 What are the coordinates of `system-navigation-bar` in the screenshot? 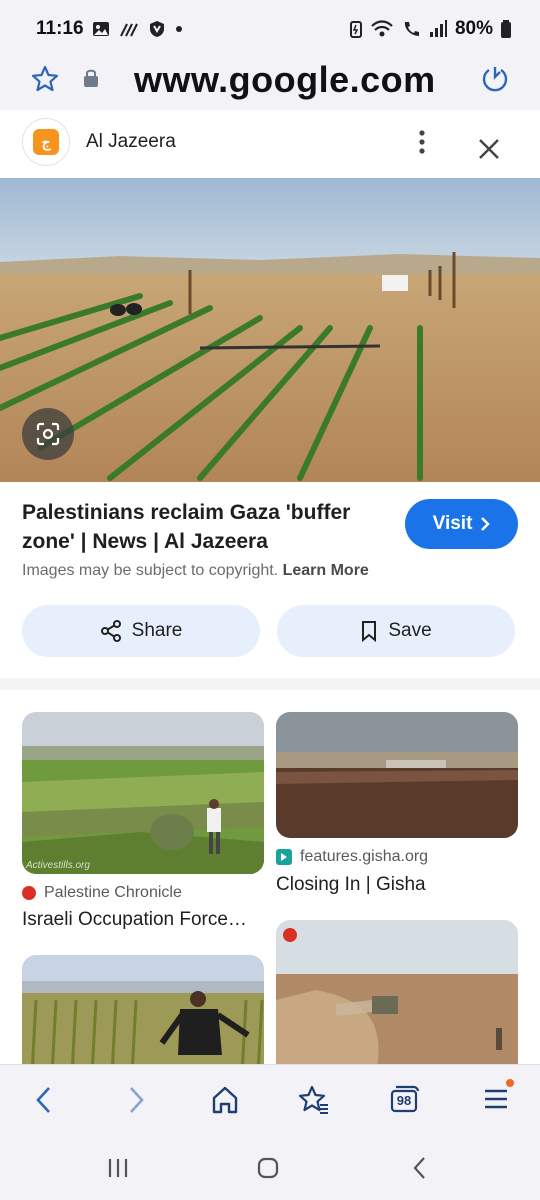 It's located at (270, 1167).